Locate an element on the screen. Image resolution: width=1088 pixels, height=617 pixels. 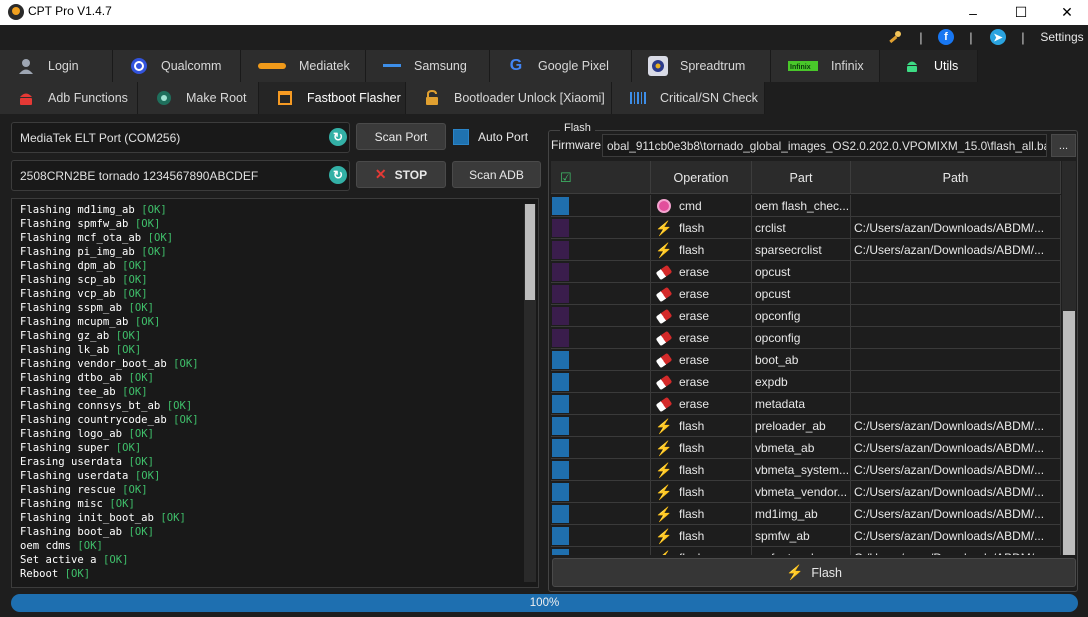
tab-samsung: Samsung is located at coordinates (428, 66).